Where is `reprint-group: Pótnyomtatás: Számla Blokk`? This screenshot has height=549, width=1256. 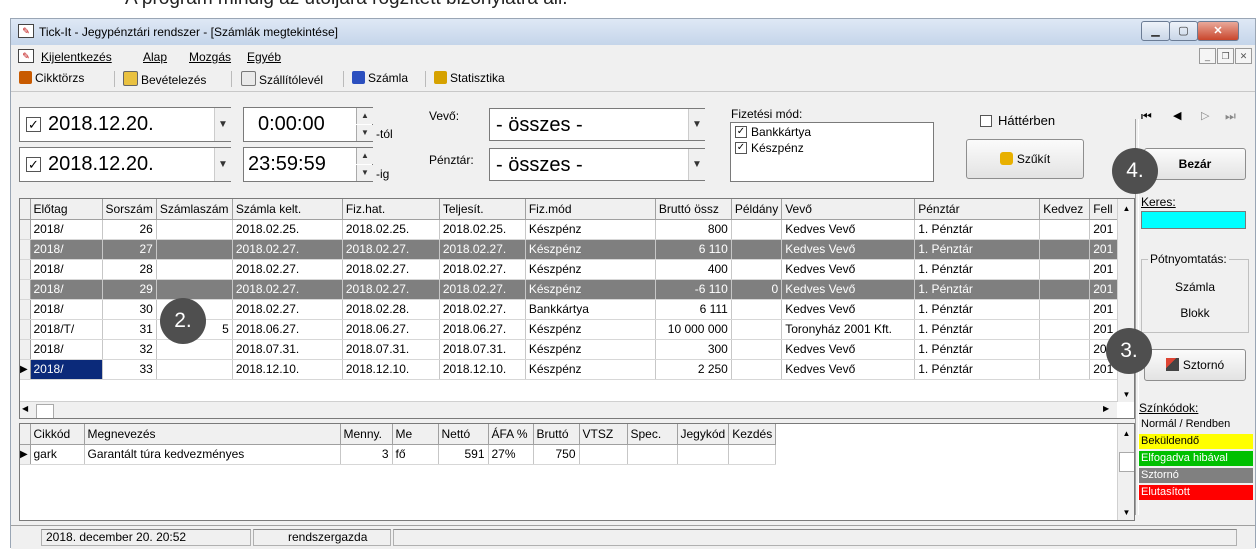
reprint-group: Pótnyomtatás: Számla Blokk is located at coordinates (1195, 292).